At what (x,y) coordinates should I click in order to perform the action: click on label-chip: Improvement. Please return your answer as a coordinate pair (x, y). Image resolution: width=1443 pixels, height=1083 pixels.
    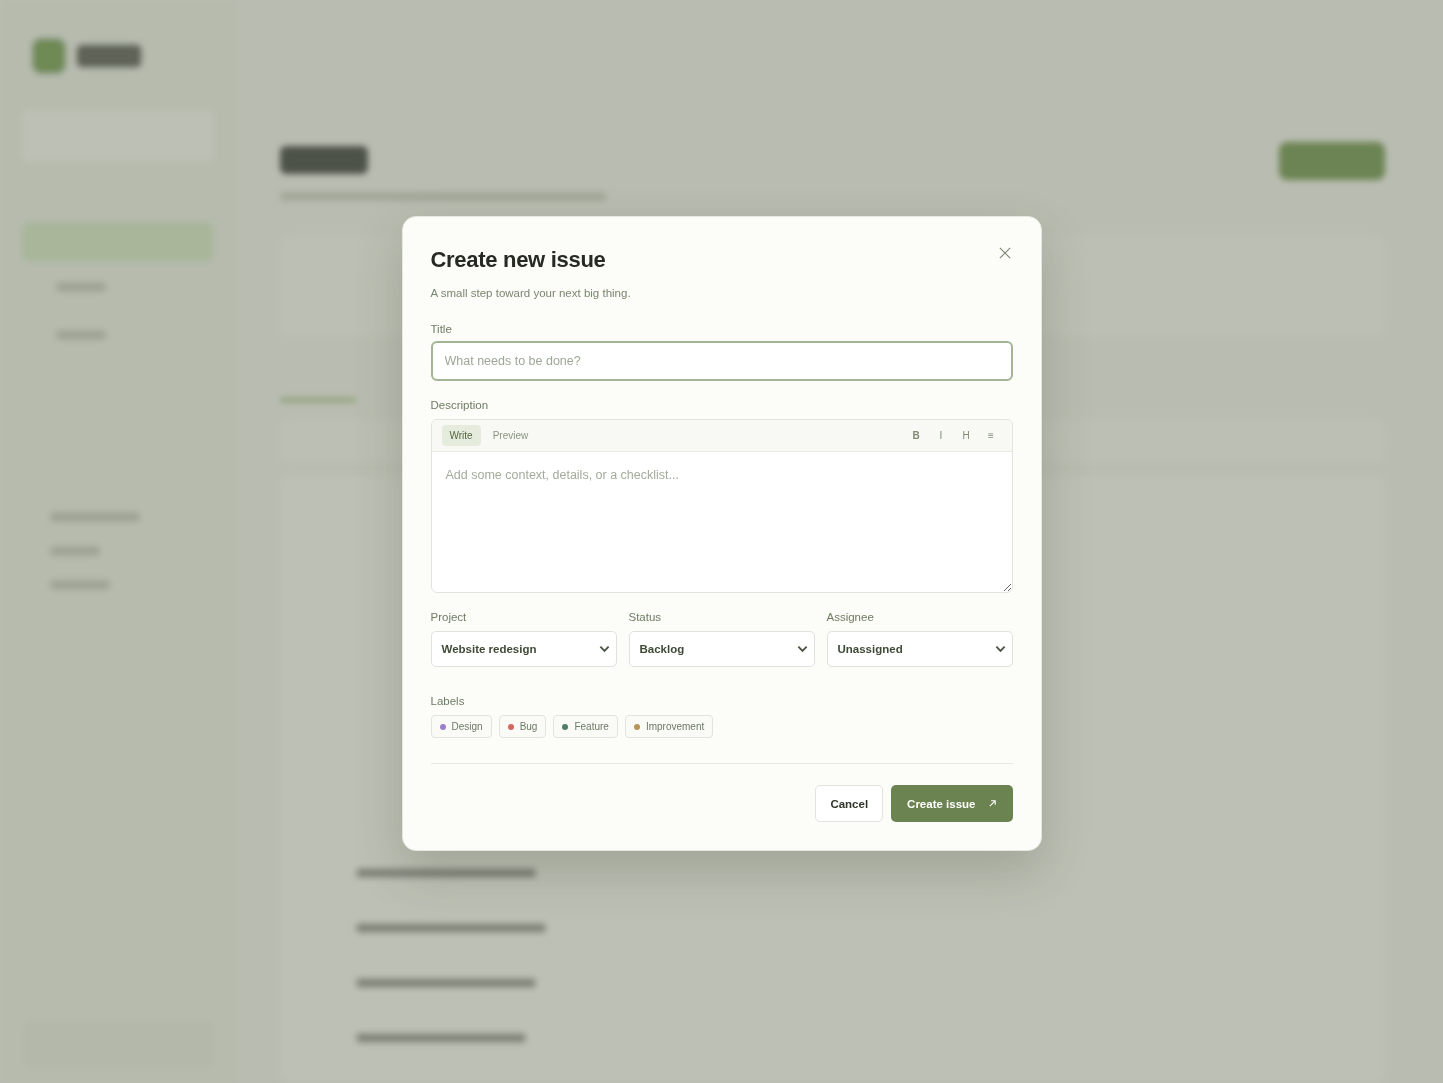
    Looking at the image, I should click on (669, 726).